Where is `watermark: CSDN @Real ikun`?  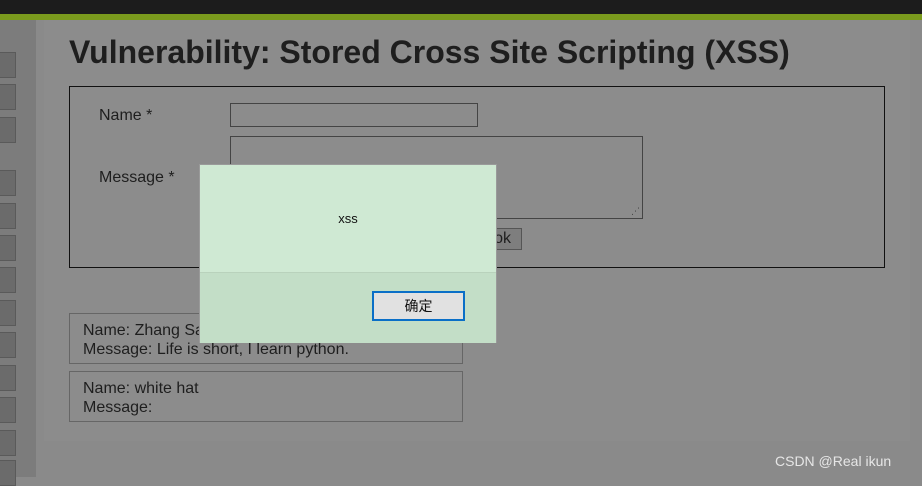 watermark: CSDN @Real ikun is located at coordinates (833, 461).